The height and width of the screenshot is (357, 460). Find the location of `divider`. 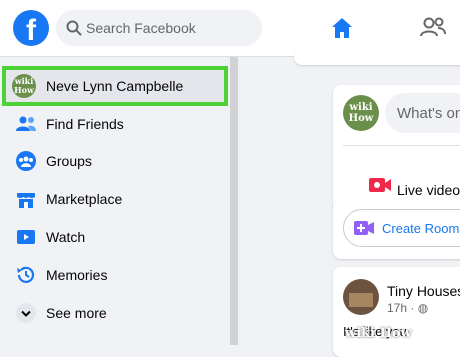

divider is located at coordinates (401, 145).